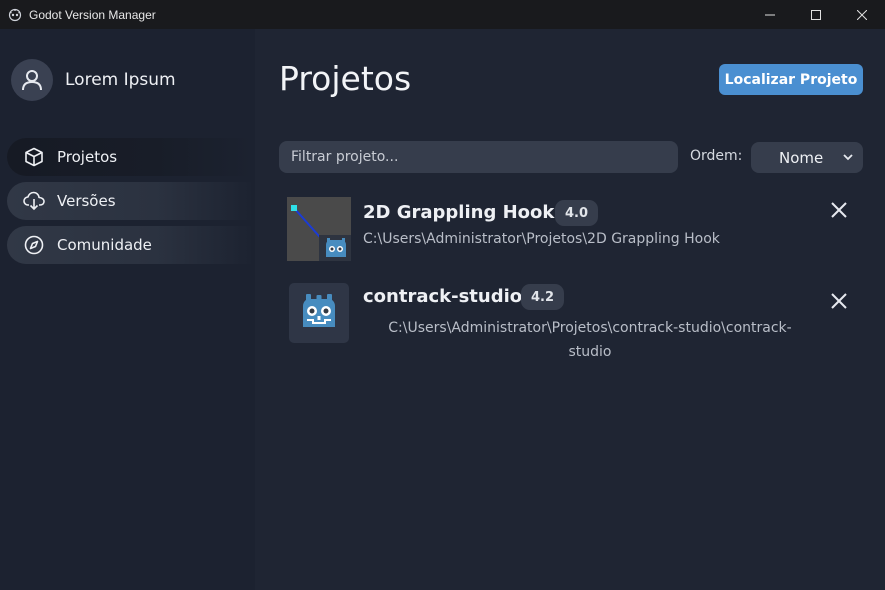 This screenshot has height=590, width=885. What do you see at coordinates (848, 157) in the screenshot?
I see `chevron-down-icon` at bounding box center [848, 157].